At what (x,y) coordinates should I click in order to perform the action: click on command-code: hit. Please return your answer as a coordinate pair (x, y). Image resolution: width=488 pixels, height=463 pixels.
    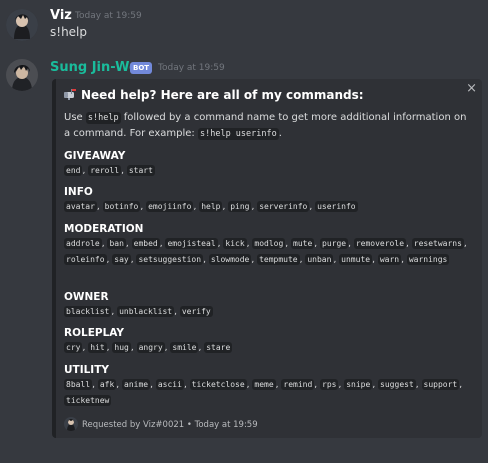
    Looking at the image, I should click on (97, 347).